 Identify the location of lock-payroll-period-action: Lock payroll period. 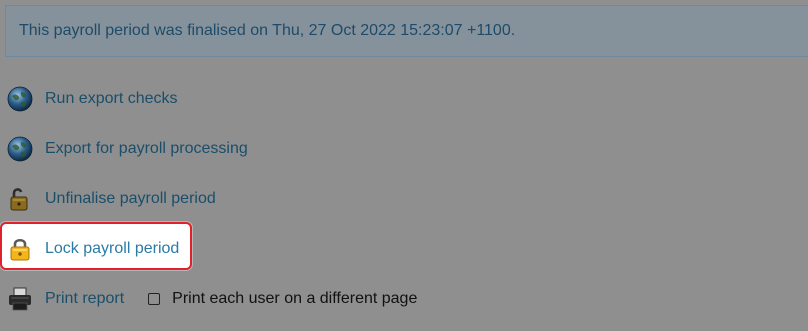
(92, 249).